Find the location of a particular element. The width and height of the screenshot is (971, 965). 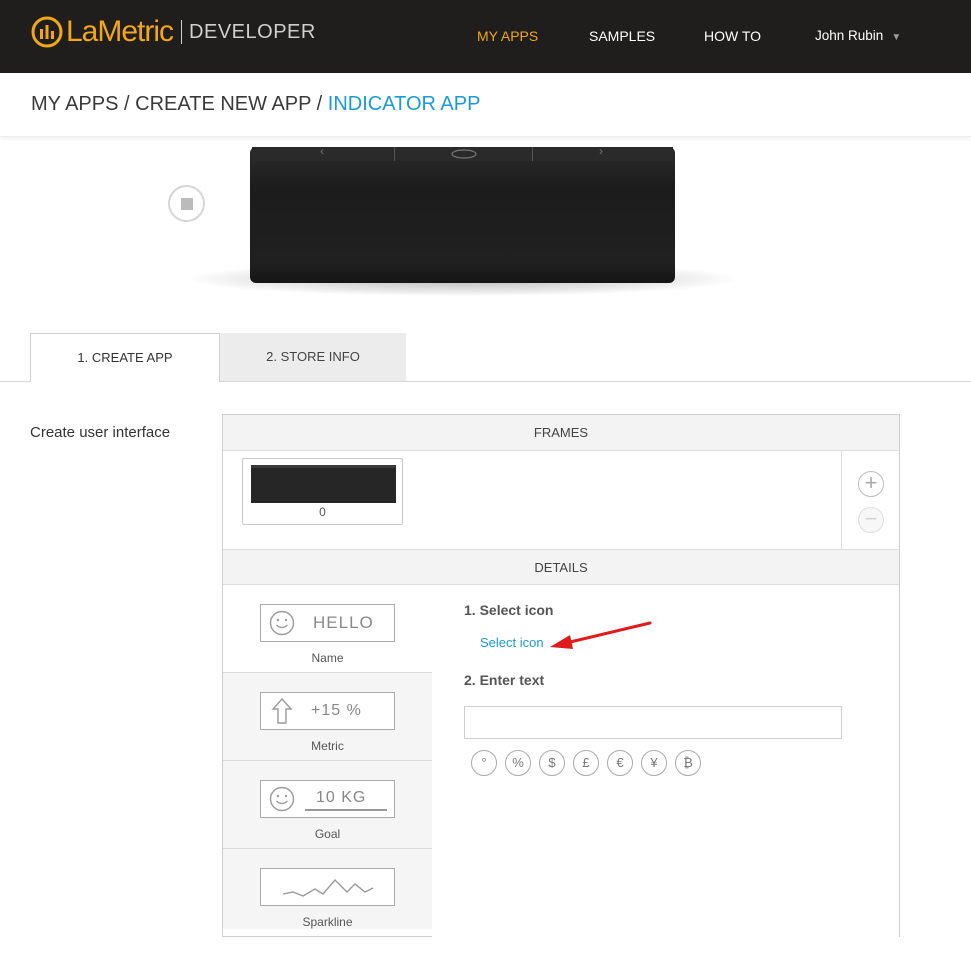

device-center-button is located at coordinates (463, 154).